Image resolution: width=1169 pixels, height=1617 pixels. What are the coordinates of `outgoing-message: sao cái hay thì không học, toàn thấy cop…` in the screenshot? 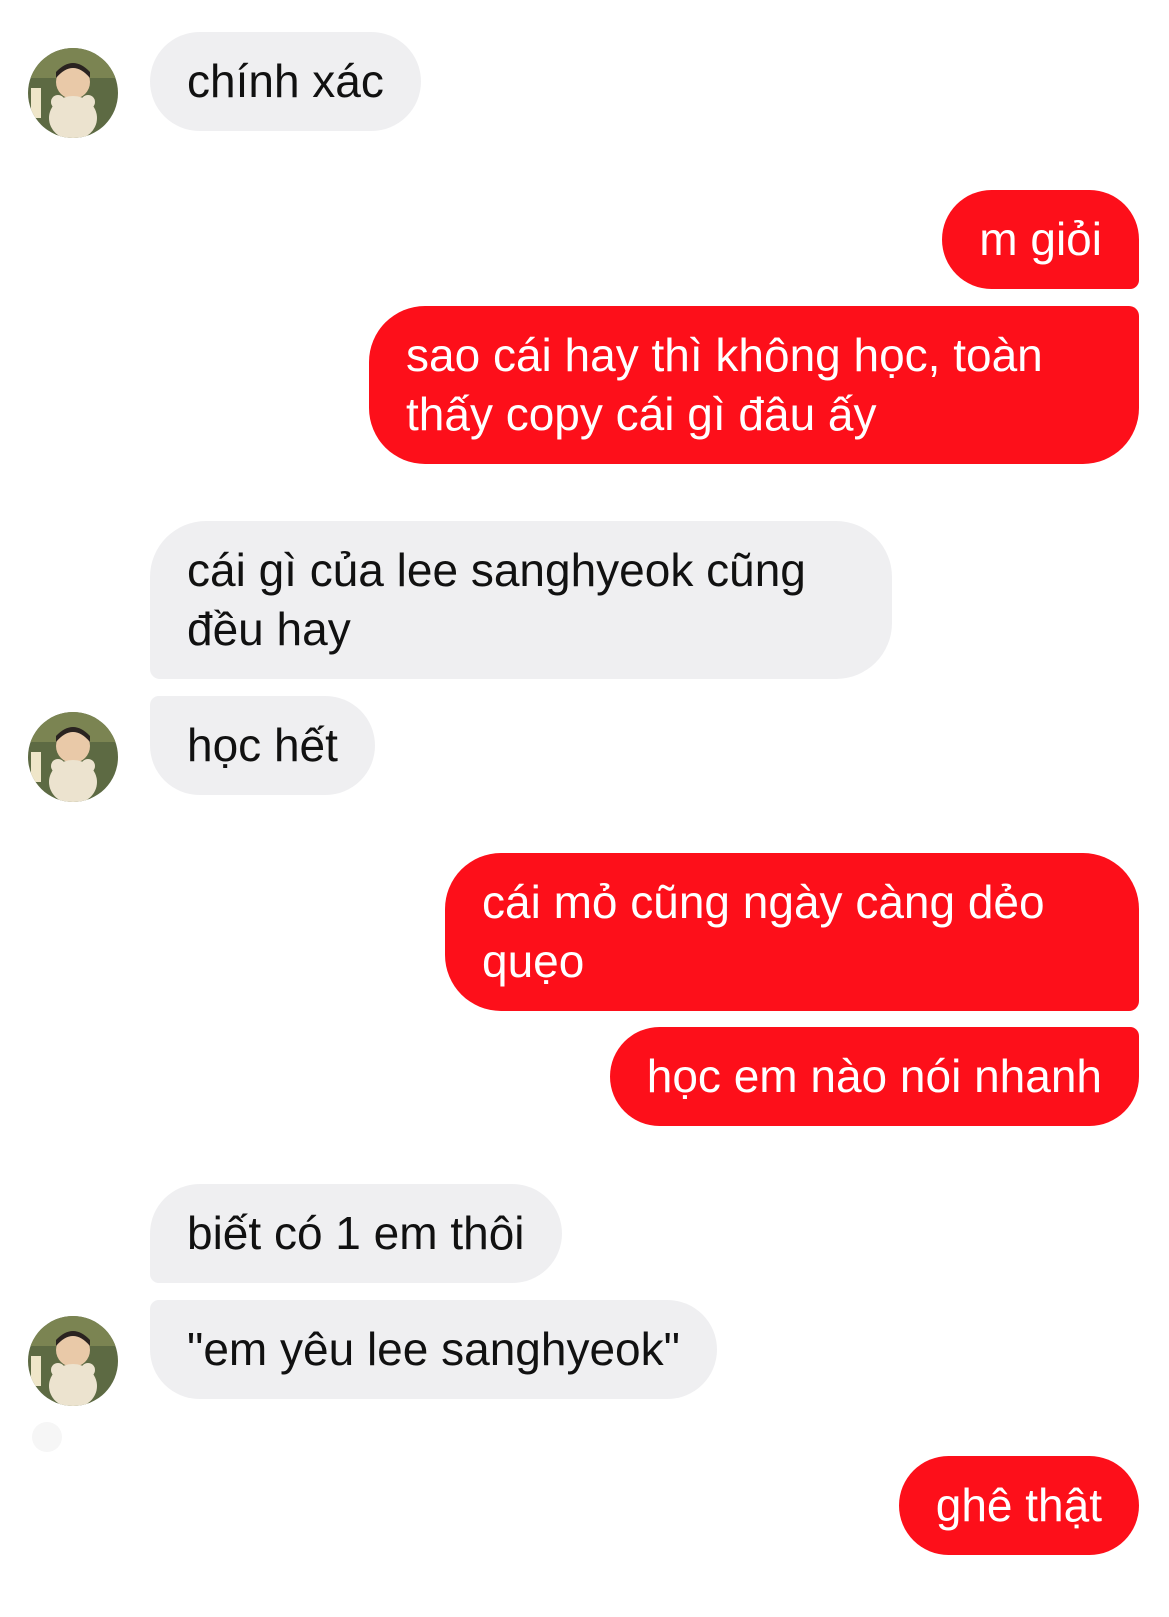 It's located at (754, 385).